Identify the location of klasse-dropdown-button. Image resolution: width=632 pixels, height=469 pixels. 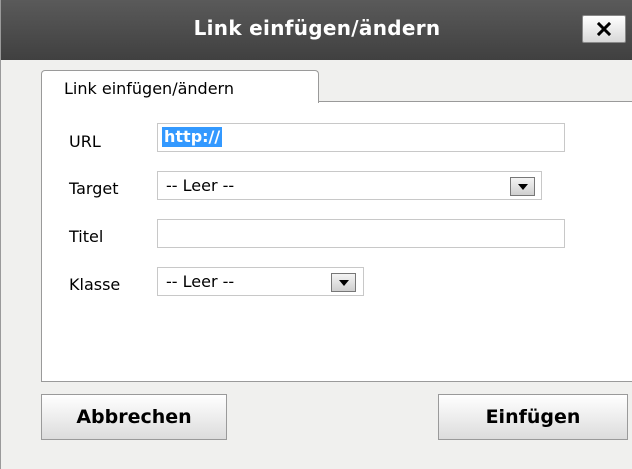
(343, 282).